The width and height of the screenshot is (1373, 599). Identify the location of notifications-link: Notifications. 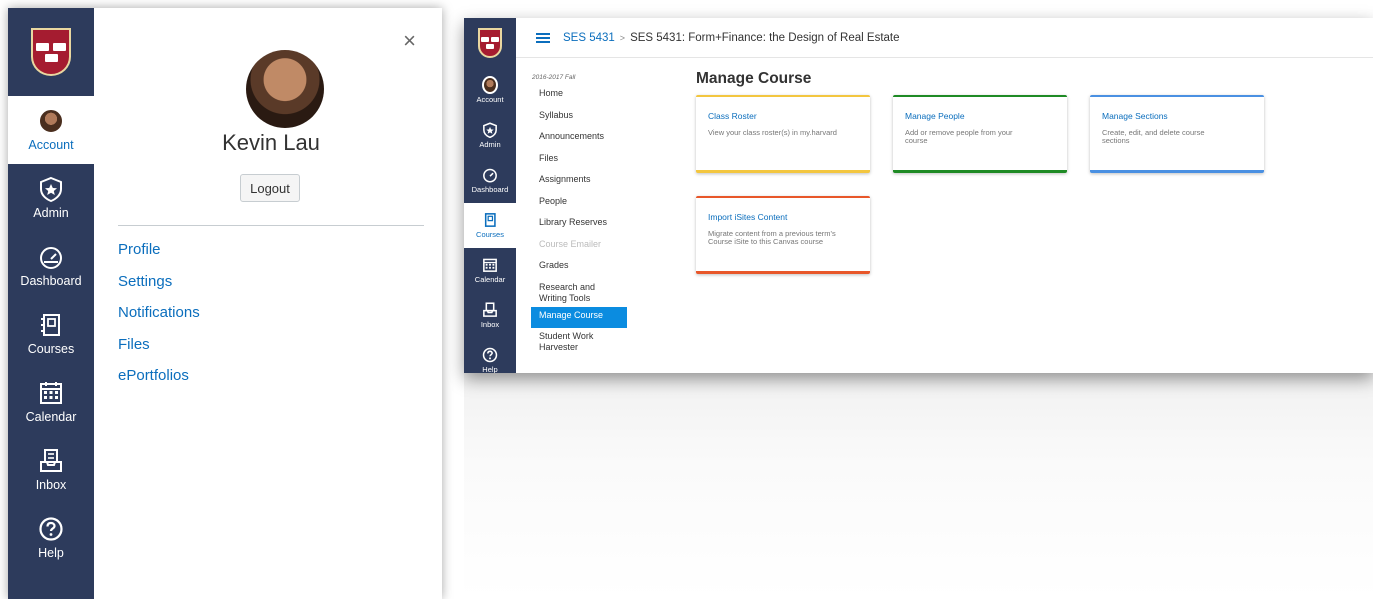
(159, 319).